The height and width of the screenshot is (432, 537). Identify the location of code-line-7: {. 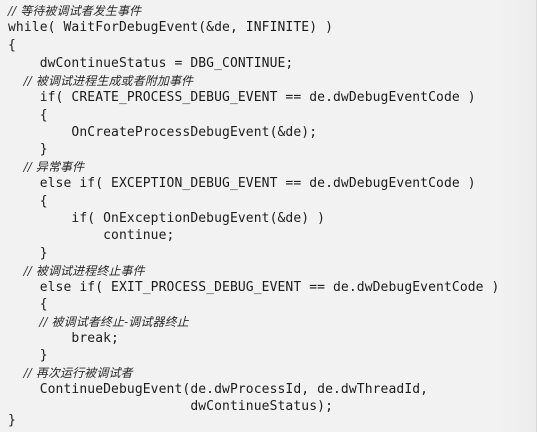
(28, 115).